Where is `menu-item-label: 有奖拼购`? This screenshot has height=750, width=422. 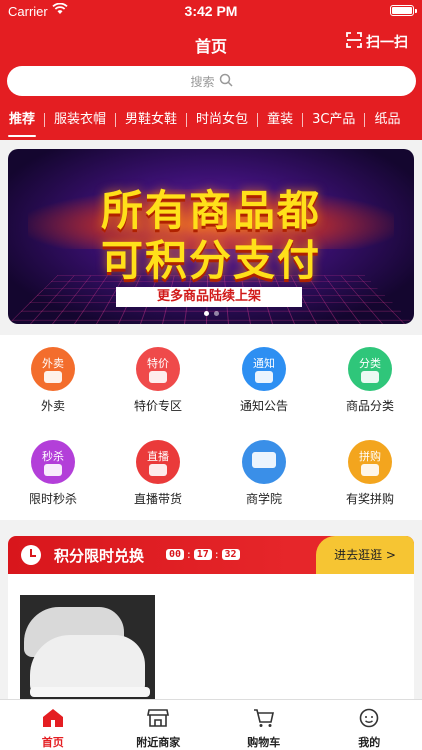
menu-item-label: 有奖拼购 is located at coordinates (369, 499).